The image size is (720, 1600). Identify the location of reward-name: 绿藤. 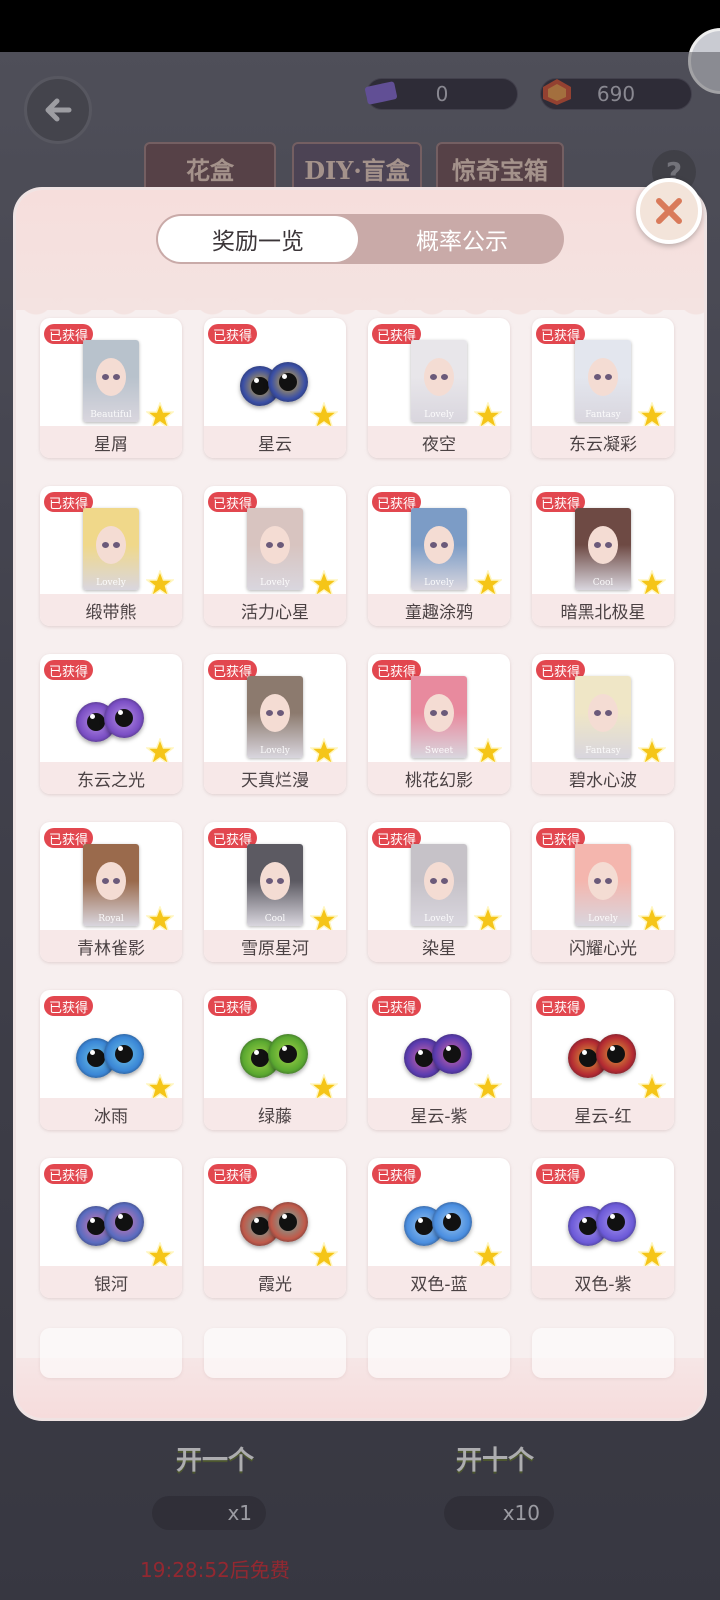
(275, 1114).